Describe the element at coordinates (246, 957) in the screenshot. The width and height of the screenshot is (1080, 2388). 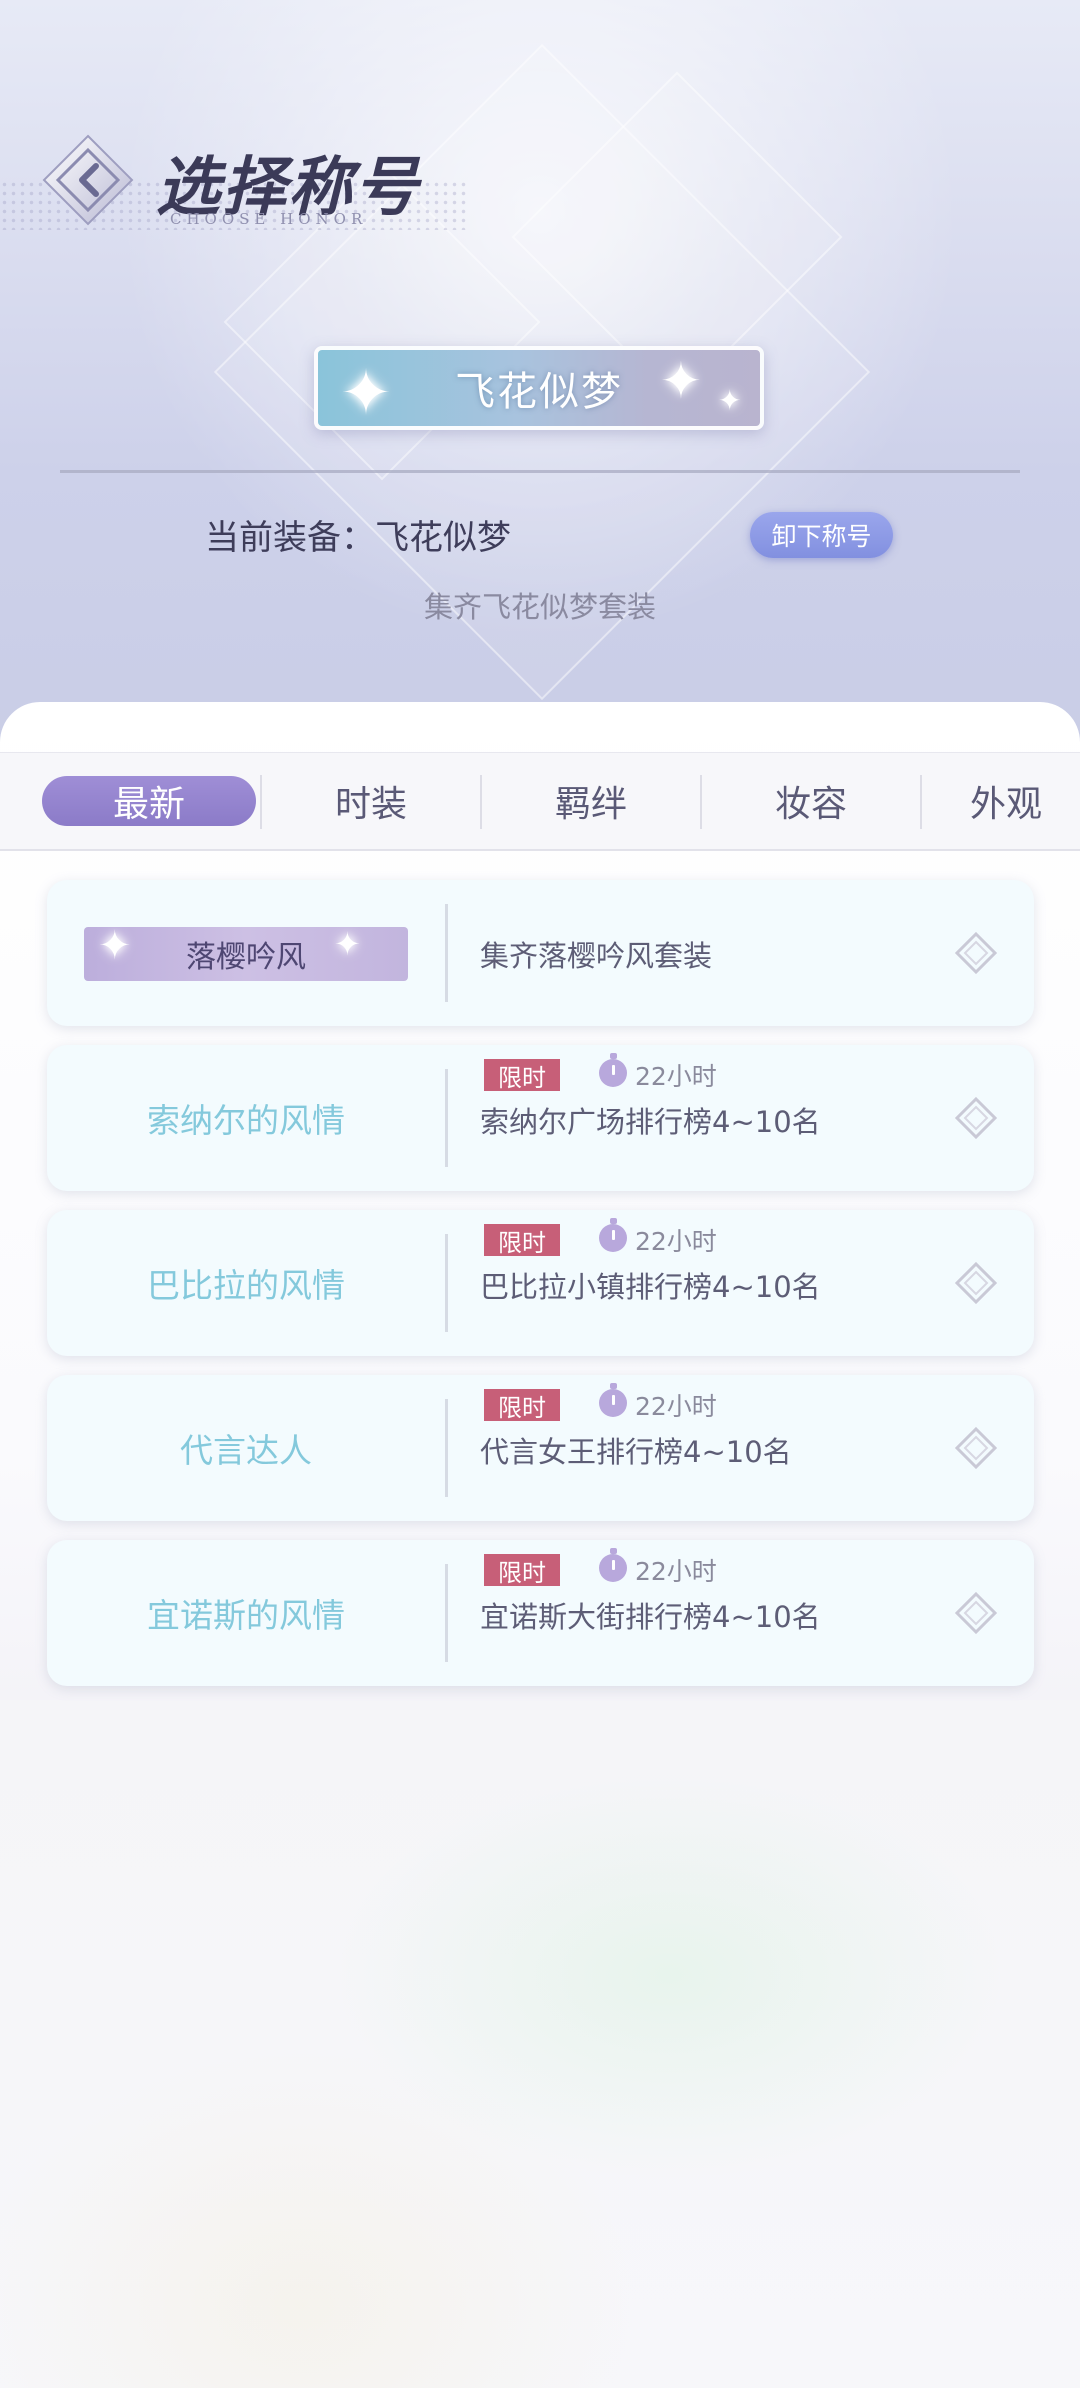
I see `honor-name: 落樱吟风` at that location.